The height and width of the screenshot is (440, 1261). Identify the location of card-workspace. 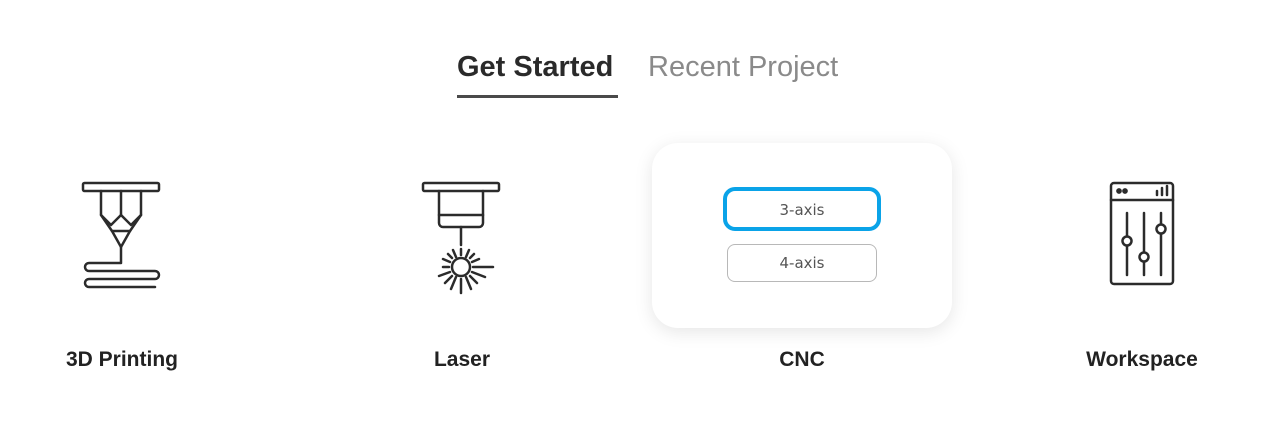
(1126, 235).